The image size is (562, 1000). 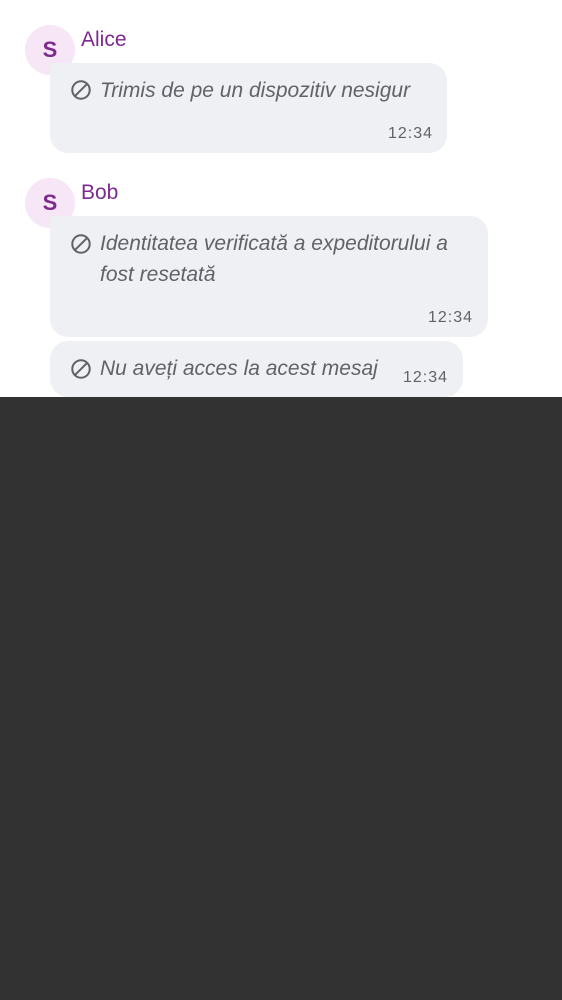 I want to click on message-text-line-2: fost resetată, so click(x=158, y=274).